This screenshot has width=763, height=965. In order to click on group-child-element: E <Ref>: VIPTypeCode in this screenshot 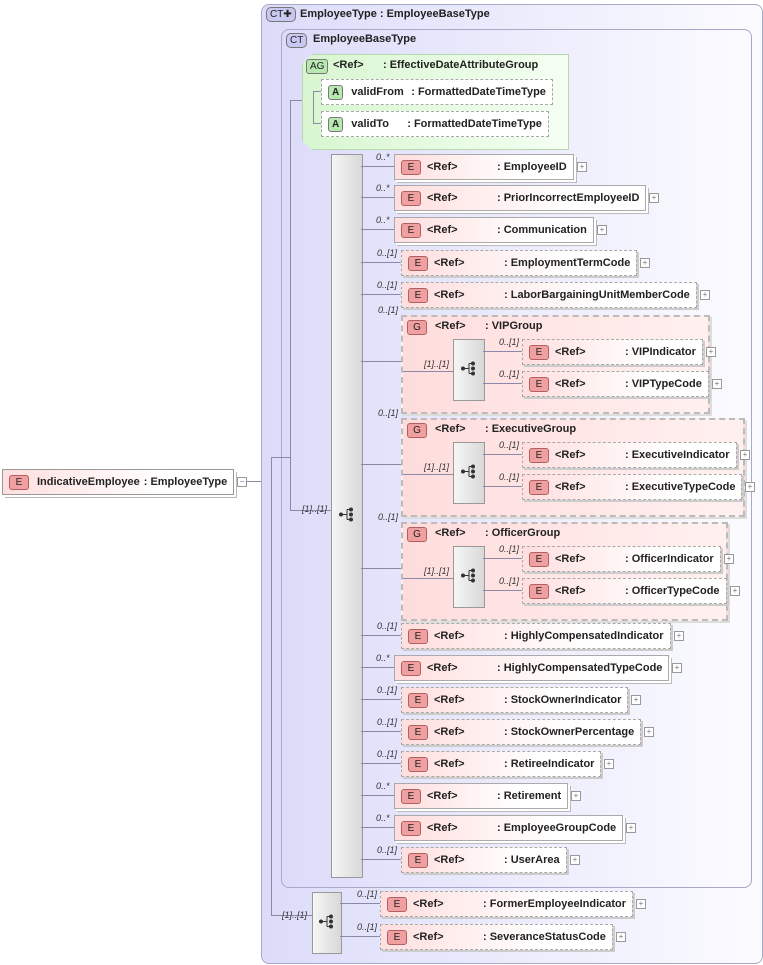, I will do `click(615, 384)`.